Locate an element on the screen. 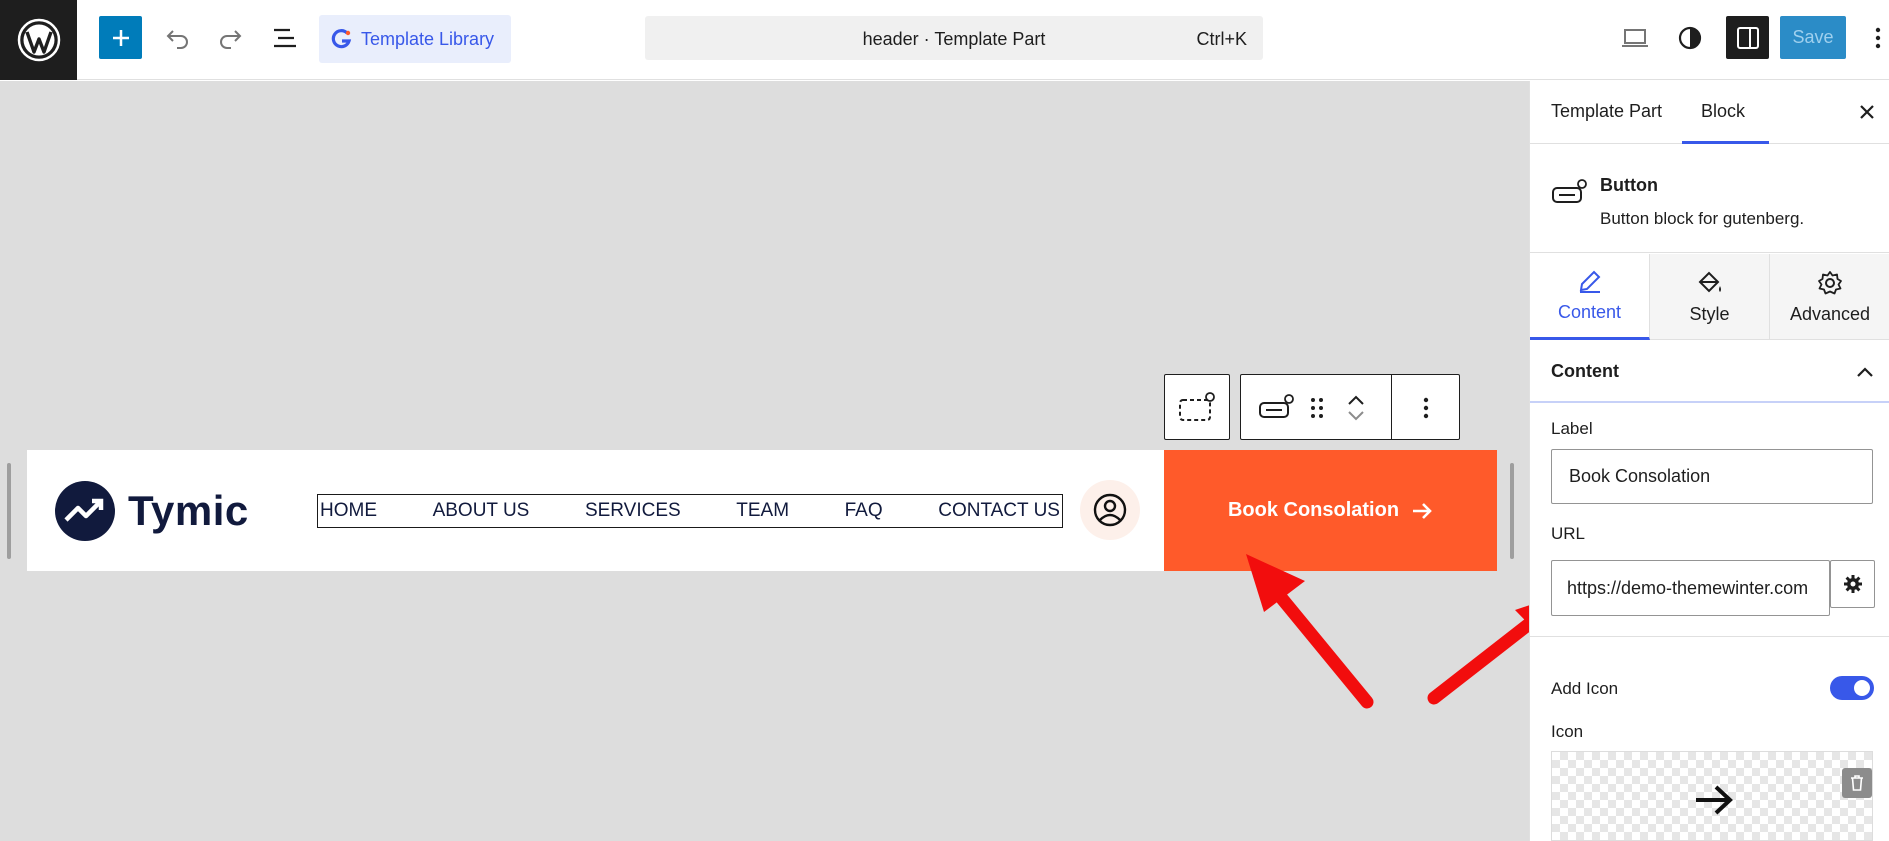  options-menu-button is located at coordinates (1878, 38).